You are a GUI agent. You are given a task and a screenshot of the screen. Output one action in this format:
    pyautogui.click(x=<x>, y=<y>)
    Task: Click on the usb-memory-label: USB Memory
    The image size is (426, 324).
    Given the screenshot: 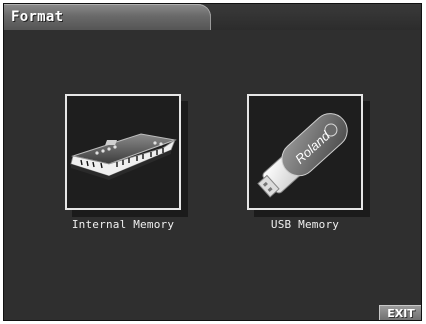 What is the action you would take?
    pyautogui.click(x=305, y=224)
    